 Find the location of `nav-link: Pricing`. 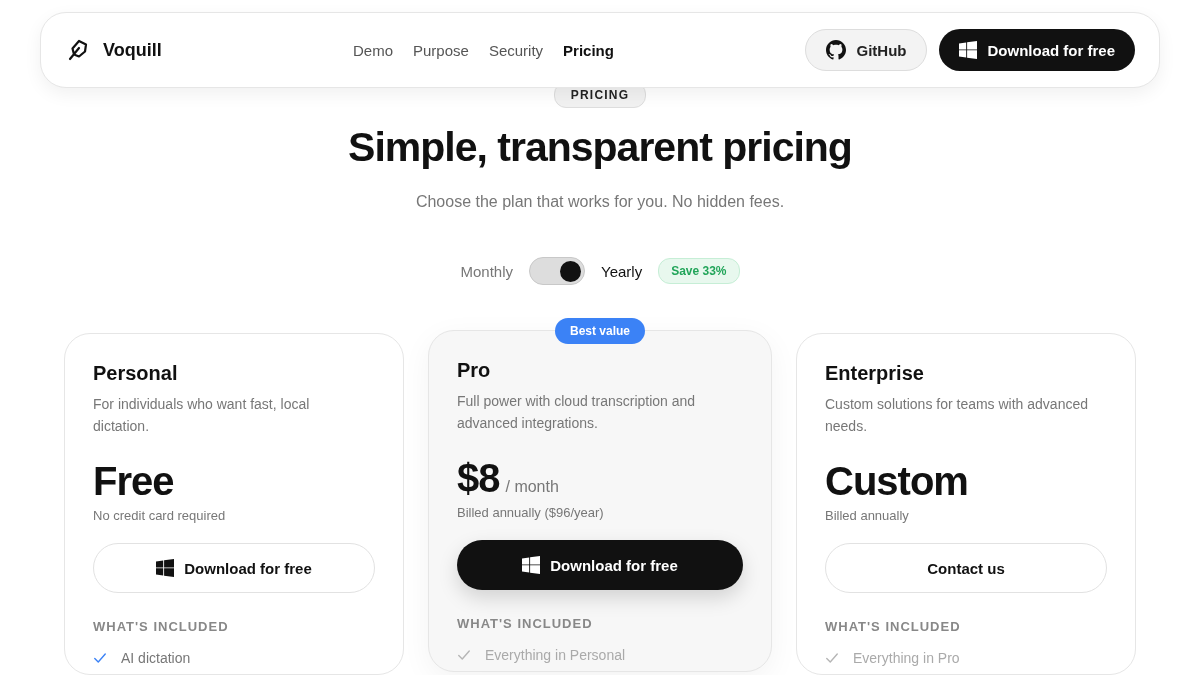

nav-link: Pricing is located at coordinates (588, 50).